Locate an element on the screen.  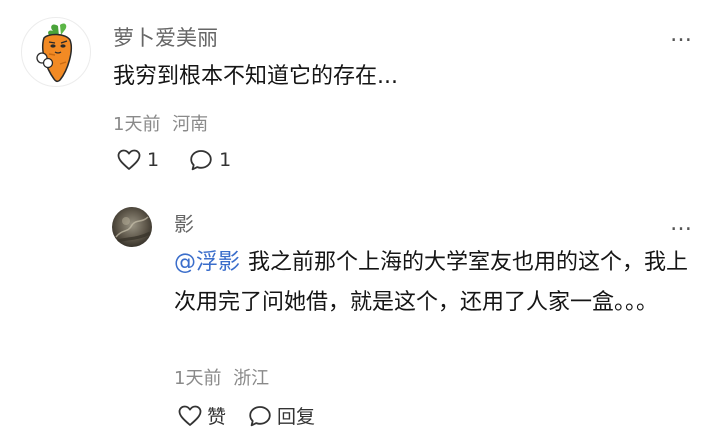
like-button: 赞 is located at coordinates (202, 415).